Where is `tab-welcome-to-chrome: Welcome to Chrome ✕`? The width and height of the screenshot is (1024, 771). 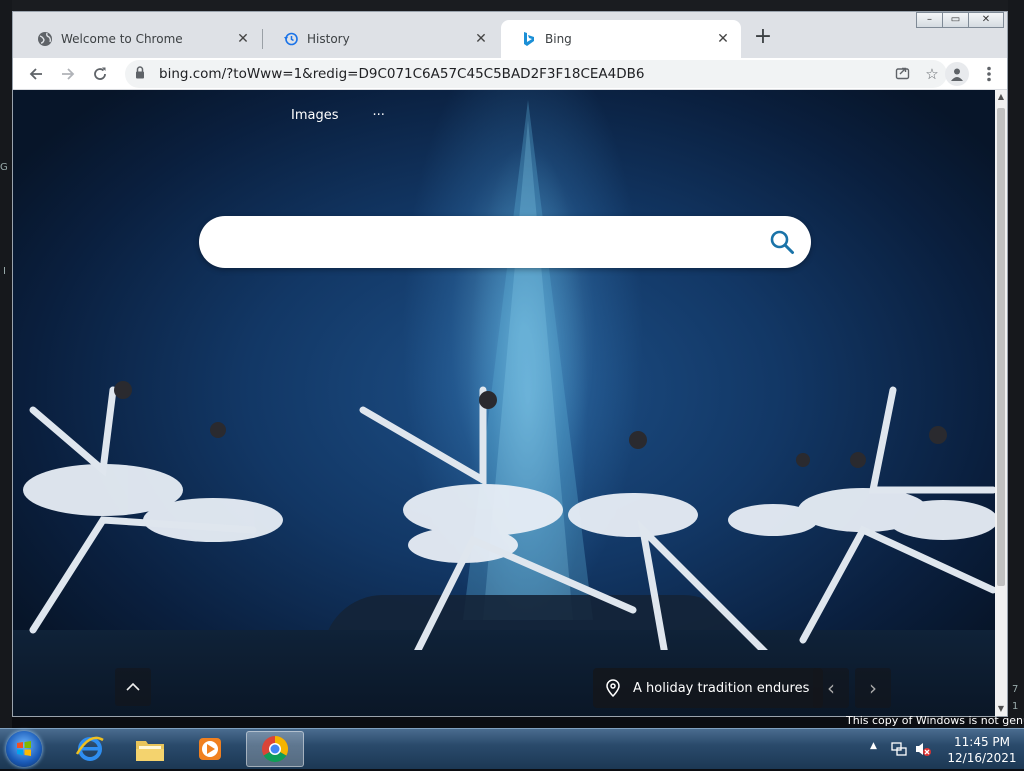
tab-welcome-to-chrome: Welcome to Chrome ✕ is located at coordinates (139, 39).